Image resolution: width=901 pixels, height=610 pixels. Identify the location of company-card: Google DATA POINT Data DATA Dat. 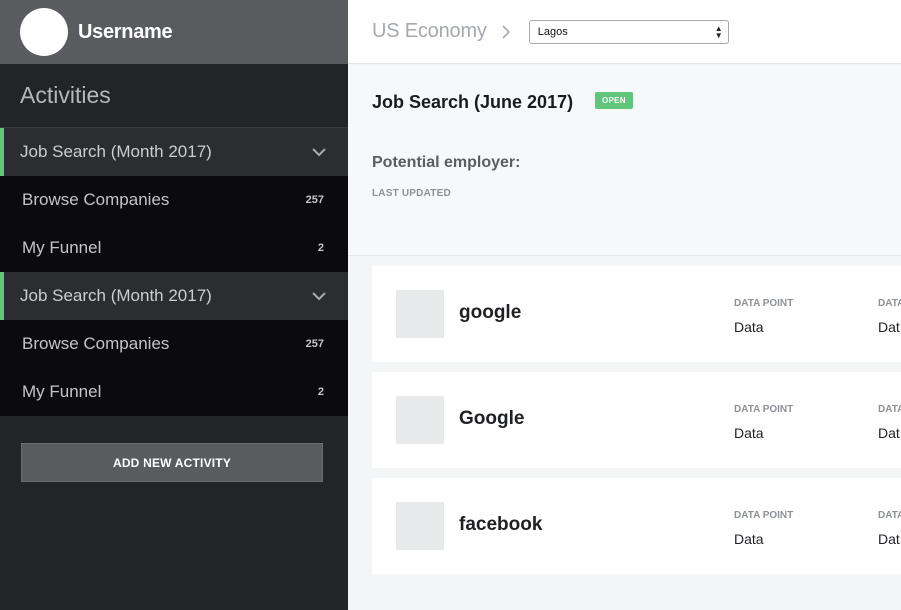
(636, 420).